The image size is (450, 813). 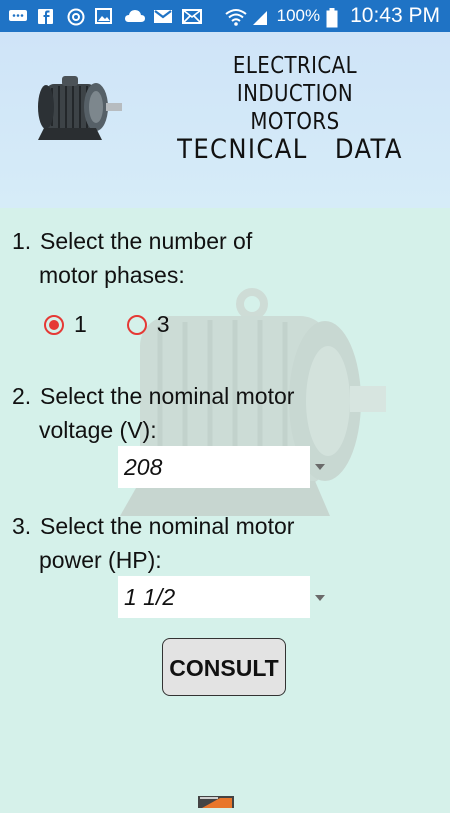 I want to click on phase-radio-group: 1 3, so click(x=127, y=324).